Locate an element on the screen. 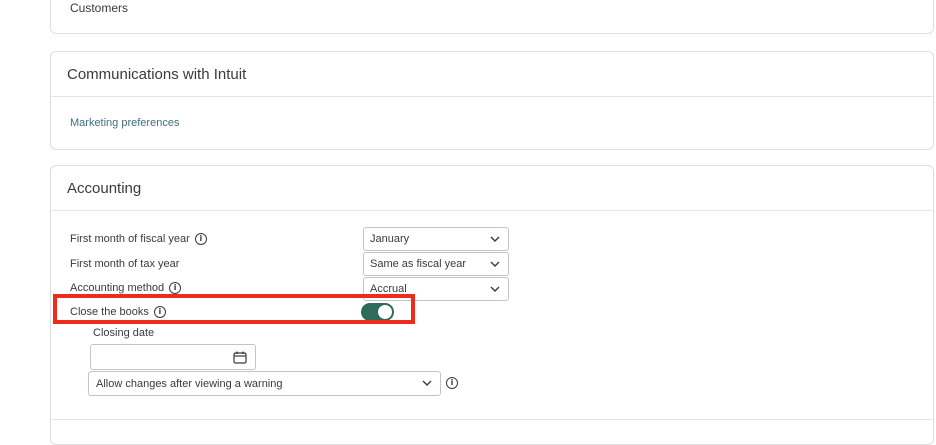  fiscal-year-label: First month of fiscal year is located at coordinates (130, 239).